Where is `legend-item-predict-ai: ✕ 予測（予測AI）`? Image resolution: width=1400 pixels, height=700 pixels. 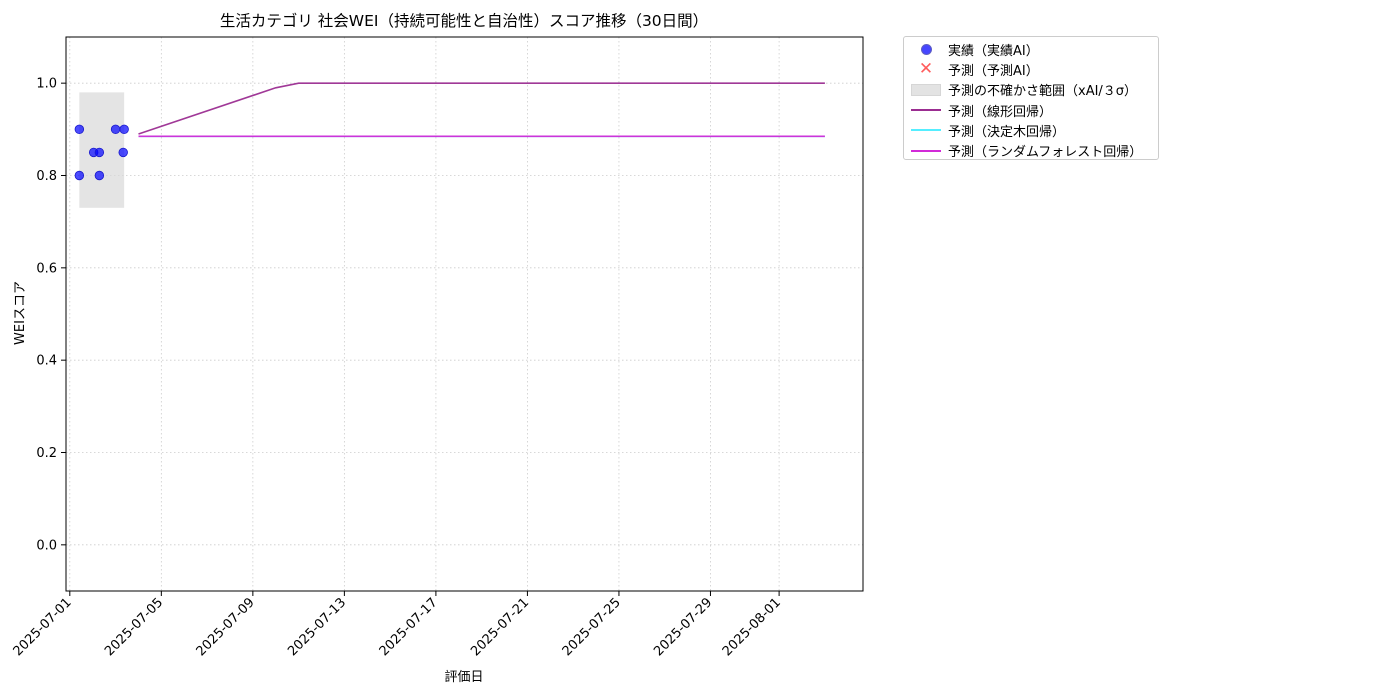
legend-item-predict-ai: ✕ 予測（予測AI） is located at coordinates (1031, 69).